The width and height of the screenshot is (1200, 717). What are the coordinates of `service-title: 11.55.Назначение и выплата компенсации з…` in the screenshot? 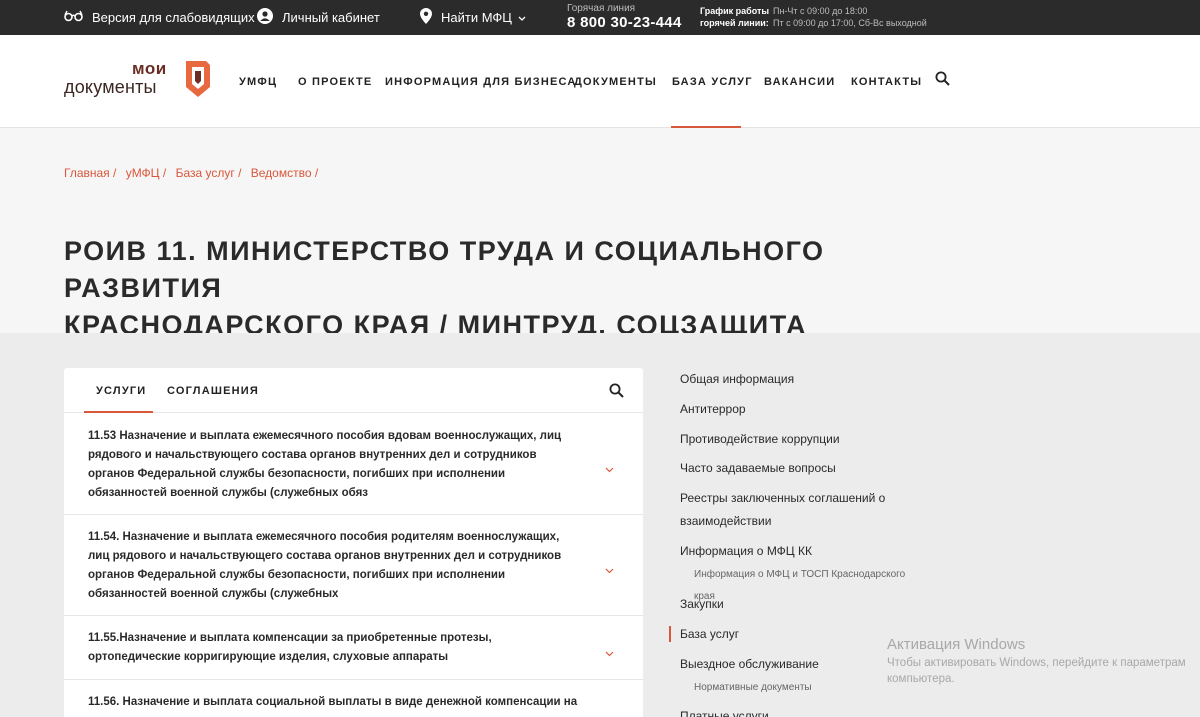 It's located at (290, 647).